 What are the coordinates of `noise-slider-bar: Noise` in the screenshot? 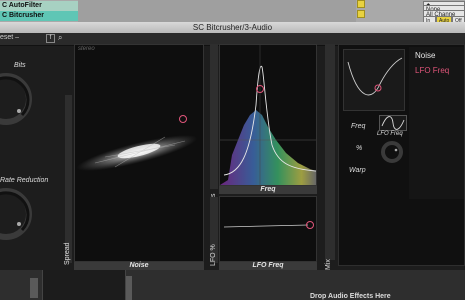 It's located at (139, 266).